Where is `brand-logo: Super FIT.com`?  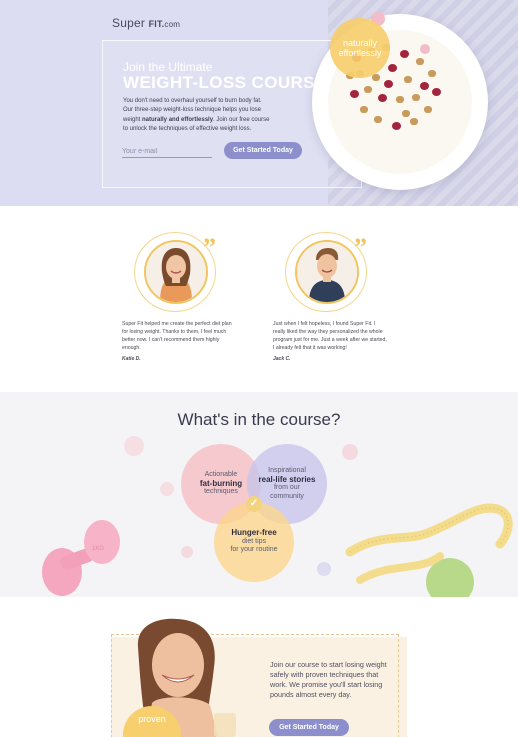
brand-logo: Super FIT.com is located at coordinates (146, 23).